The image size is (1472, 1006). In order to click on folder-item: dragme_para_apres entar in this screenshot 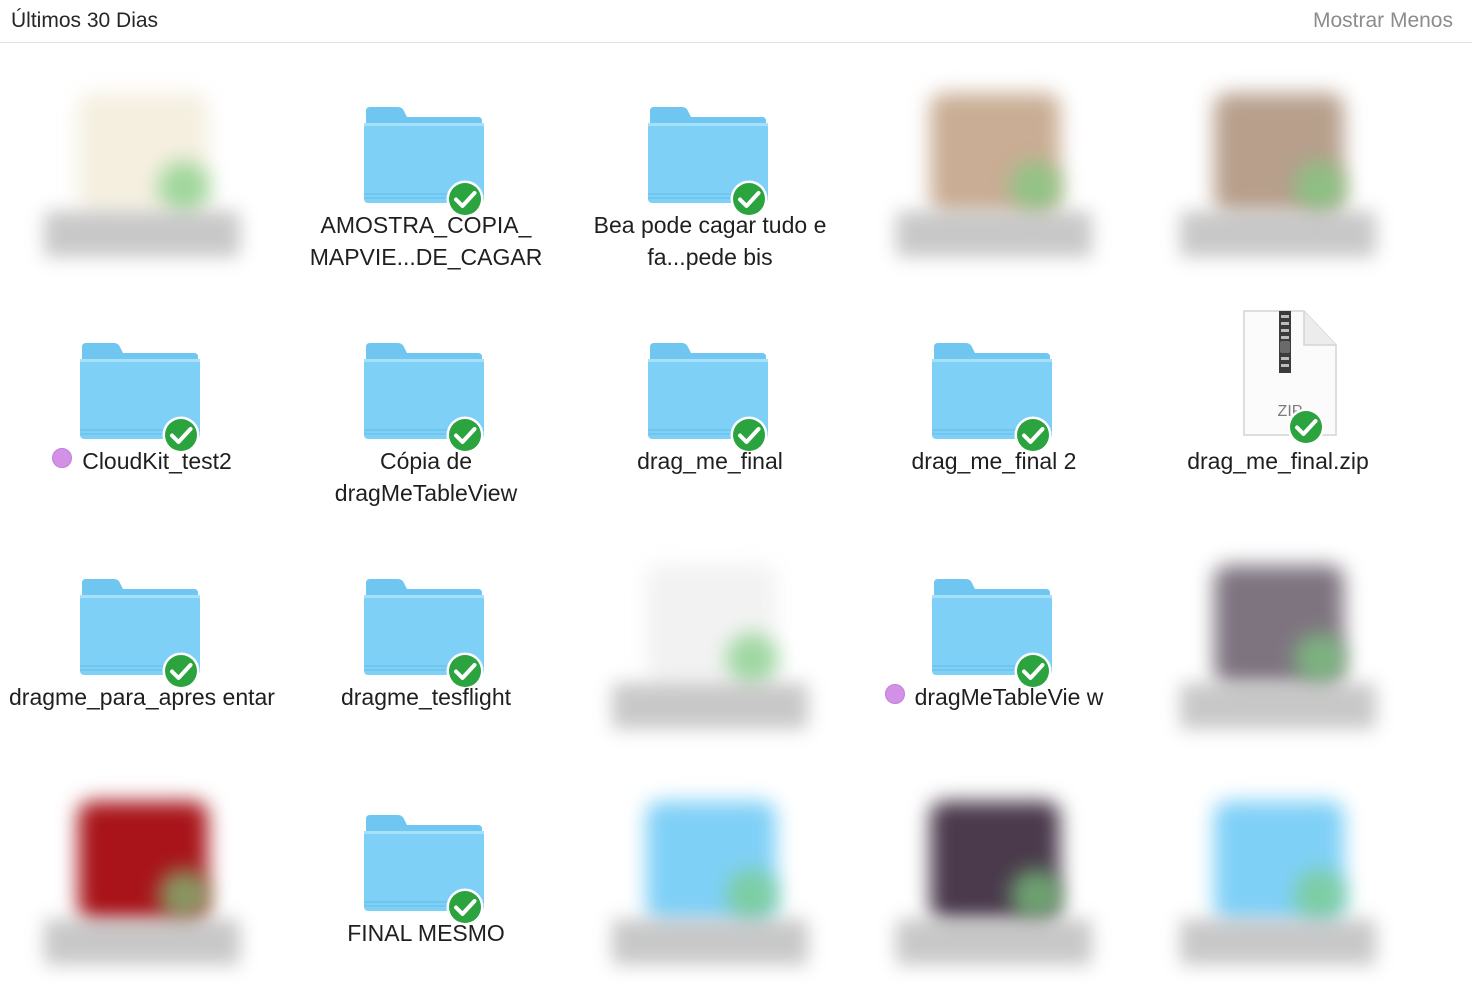, I will do `click(142, 633)`.